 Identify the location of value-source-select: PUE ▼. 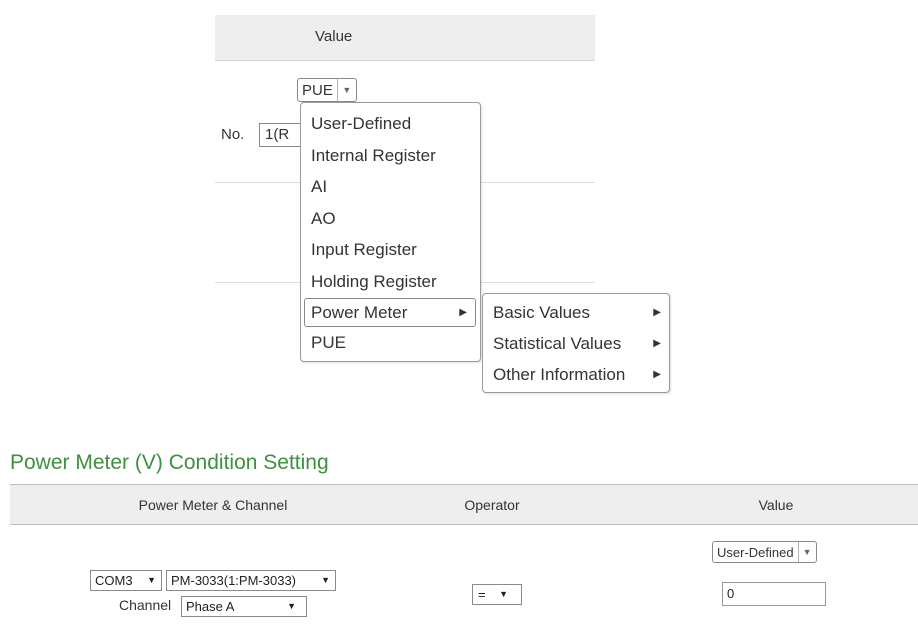
(327, 90).